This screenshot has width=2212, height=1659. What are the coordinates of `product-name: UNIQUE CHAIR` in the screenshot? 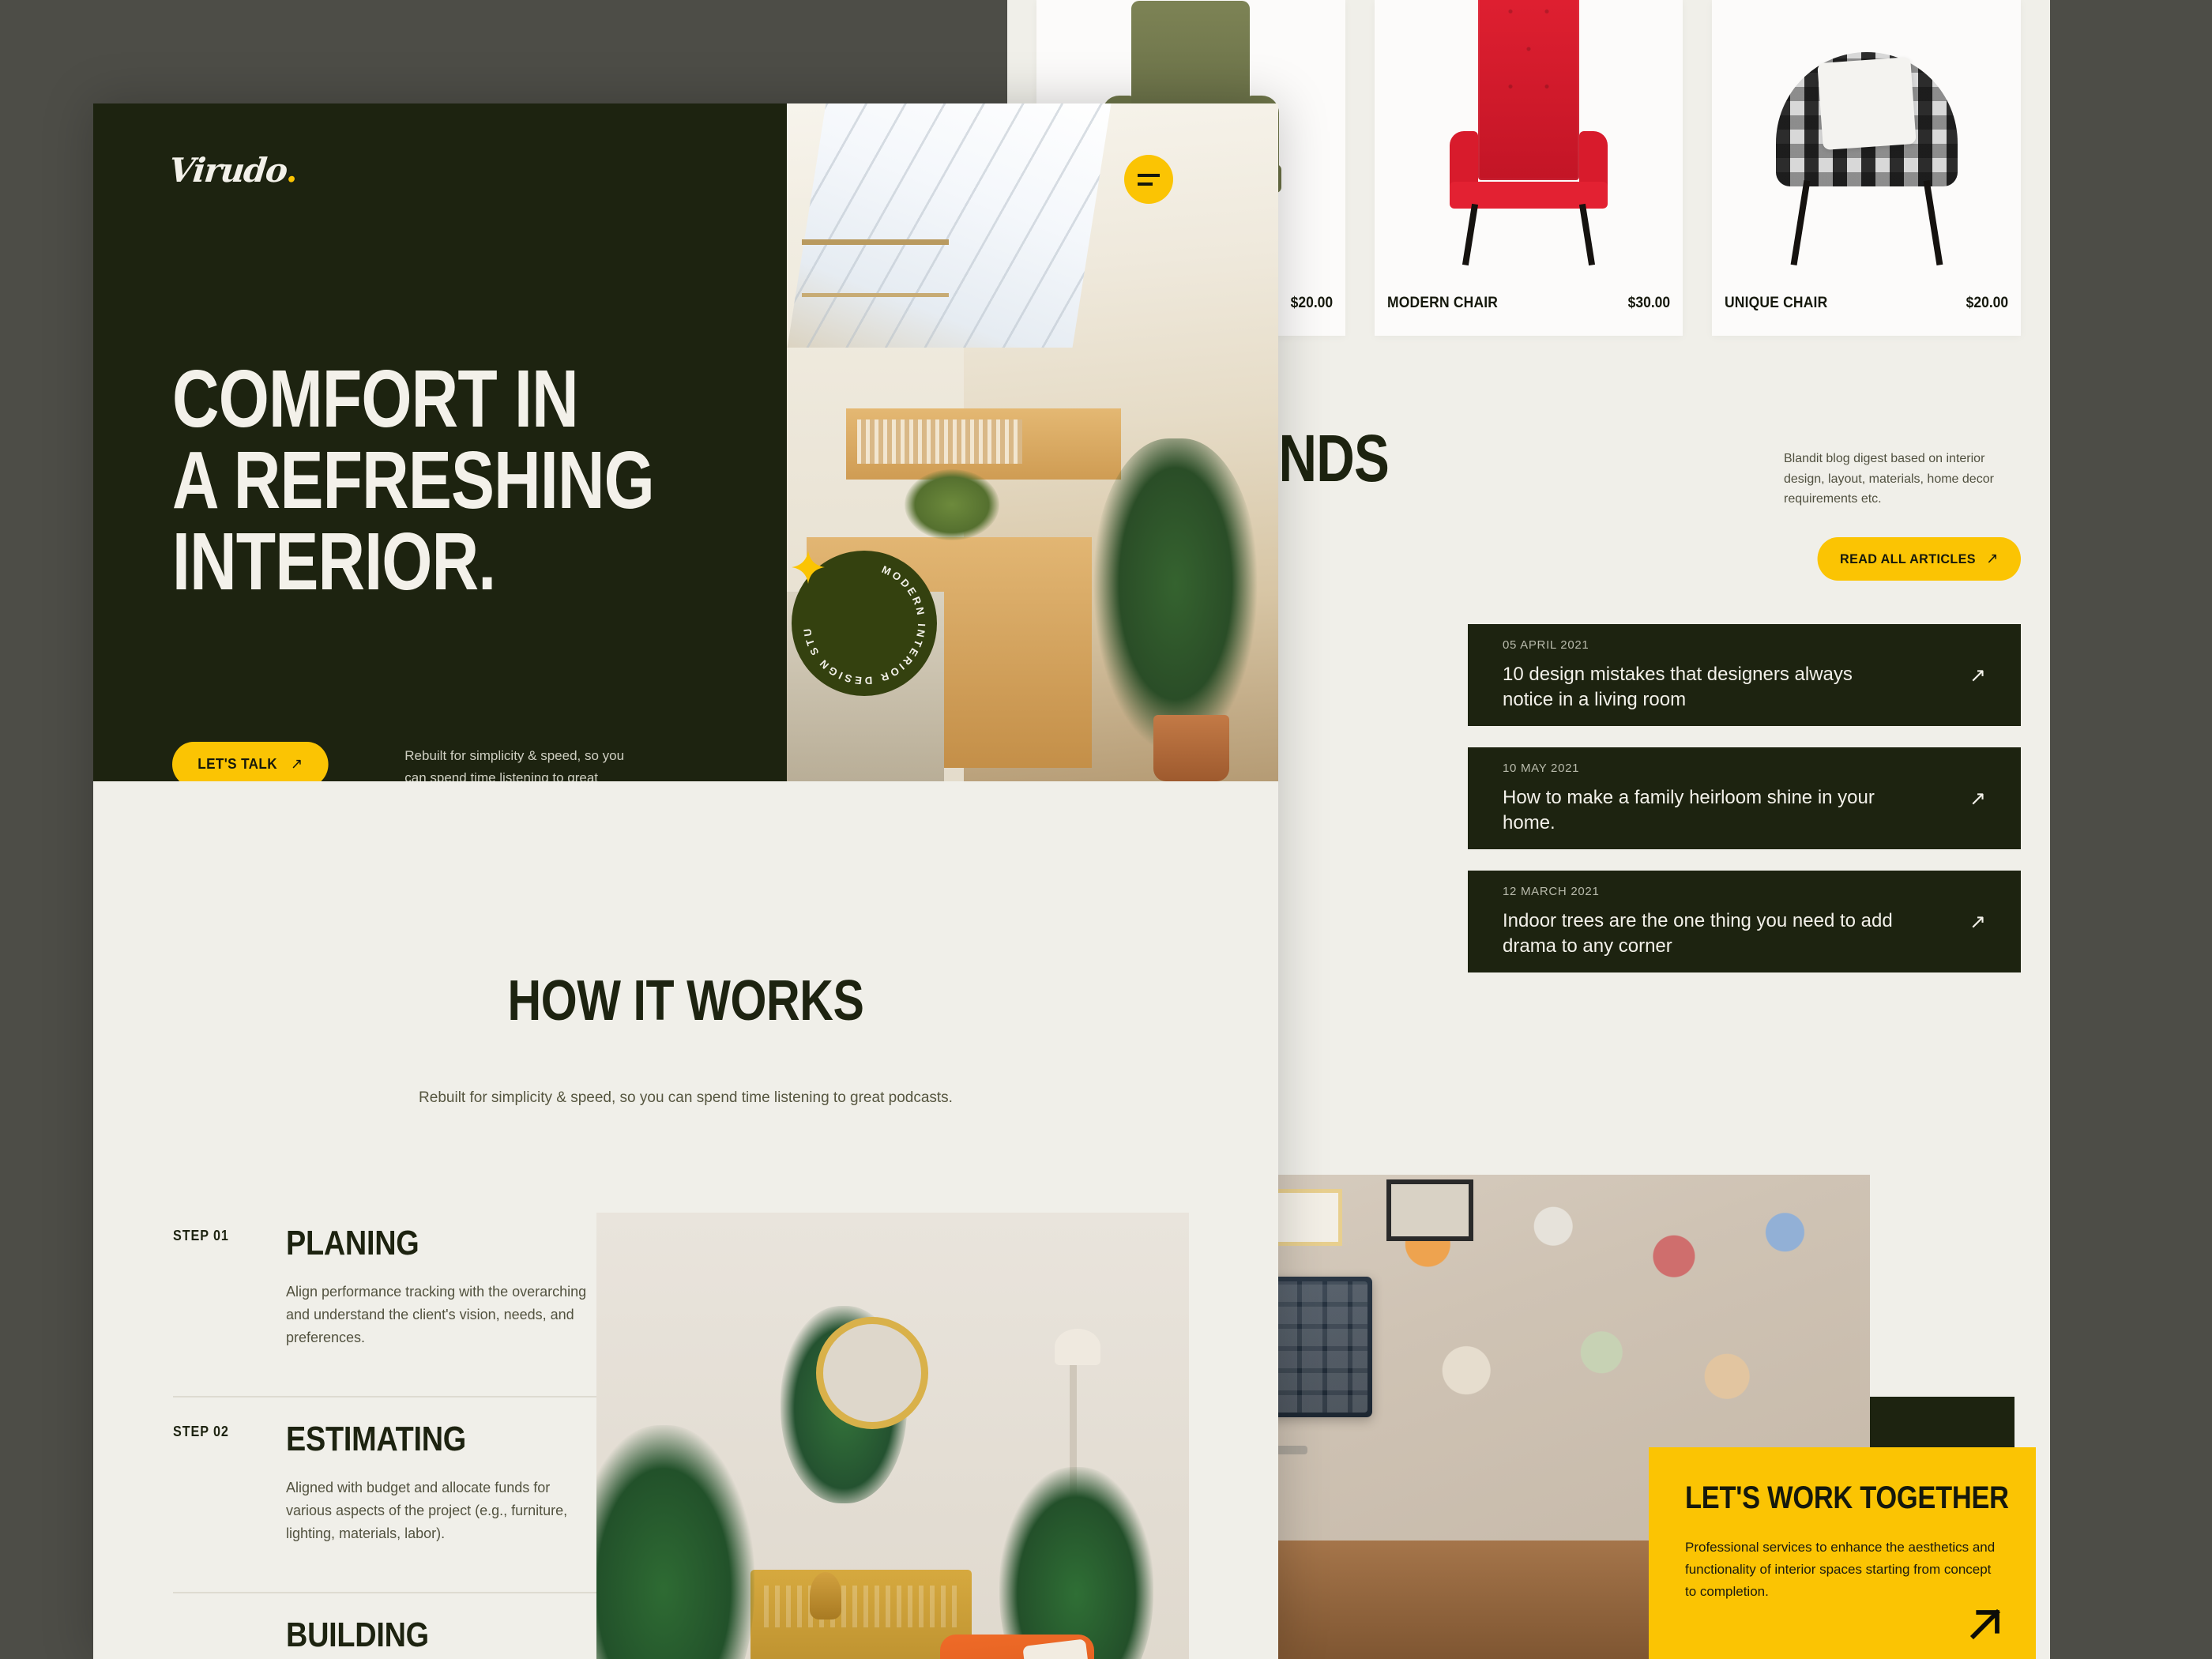 It's located at (1776, 303).